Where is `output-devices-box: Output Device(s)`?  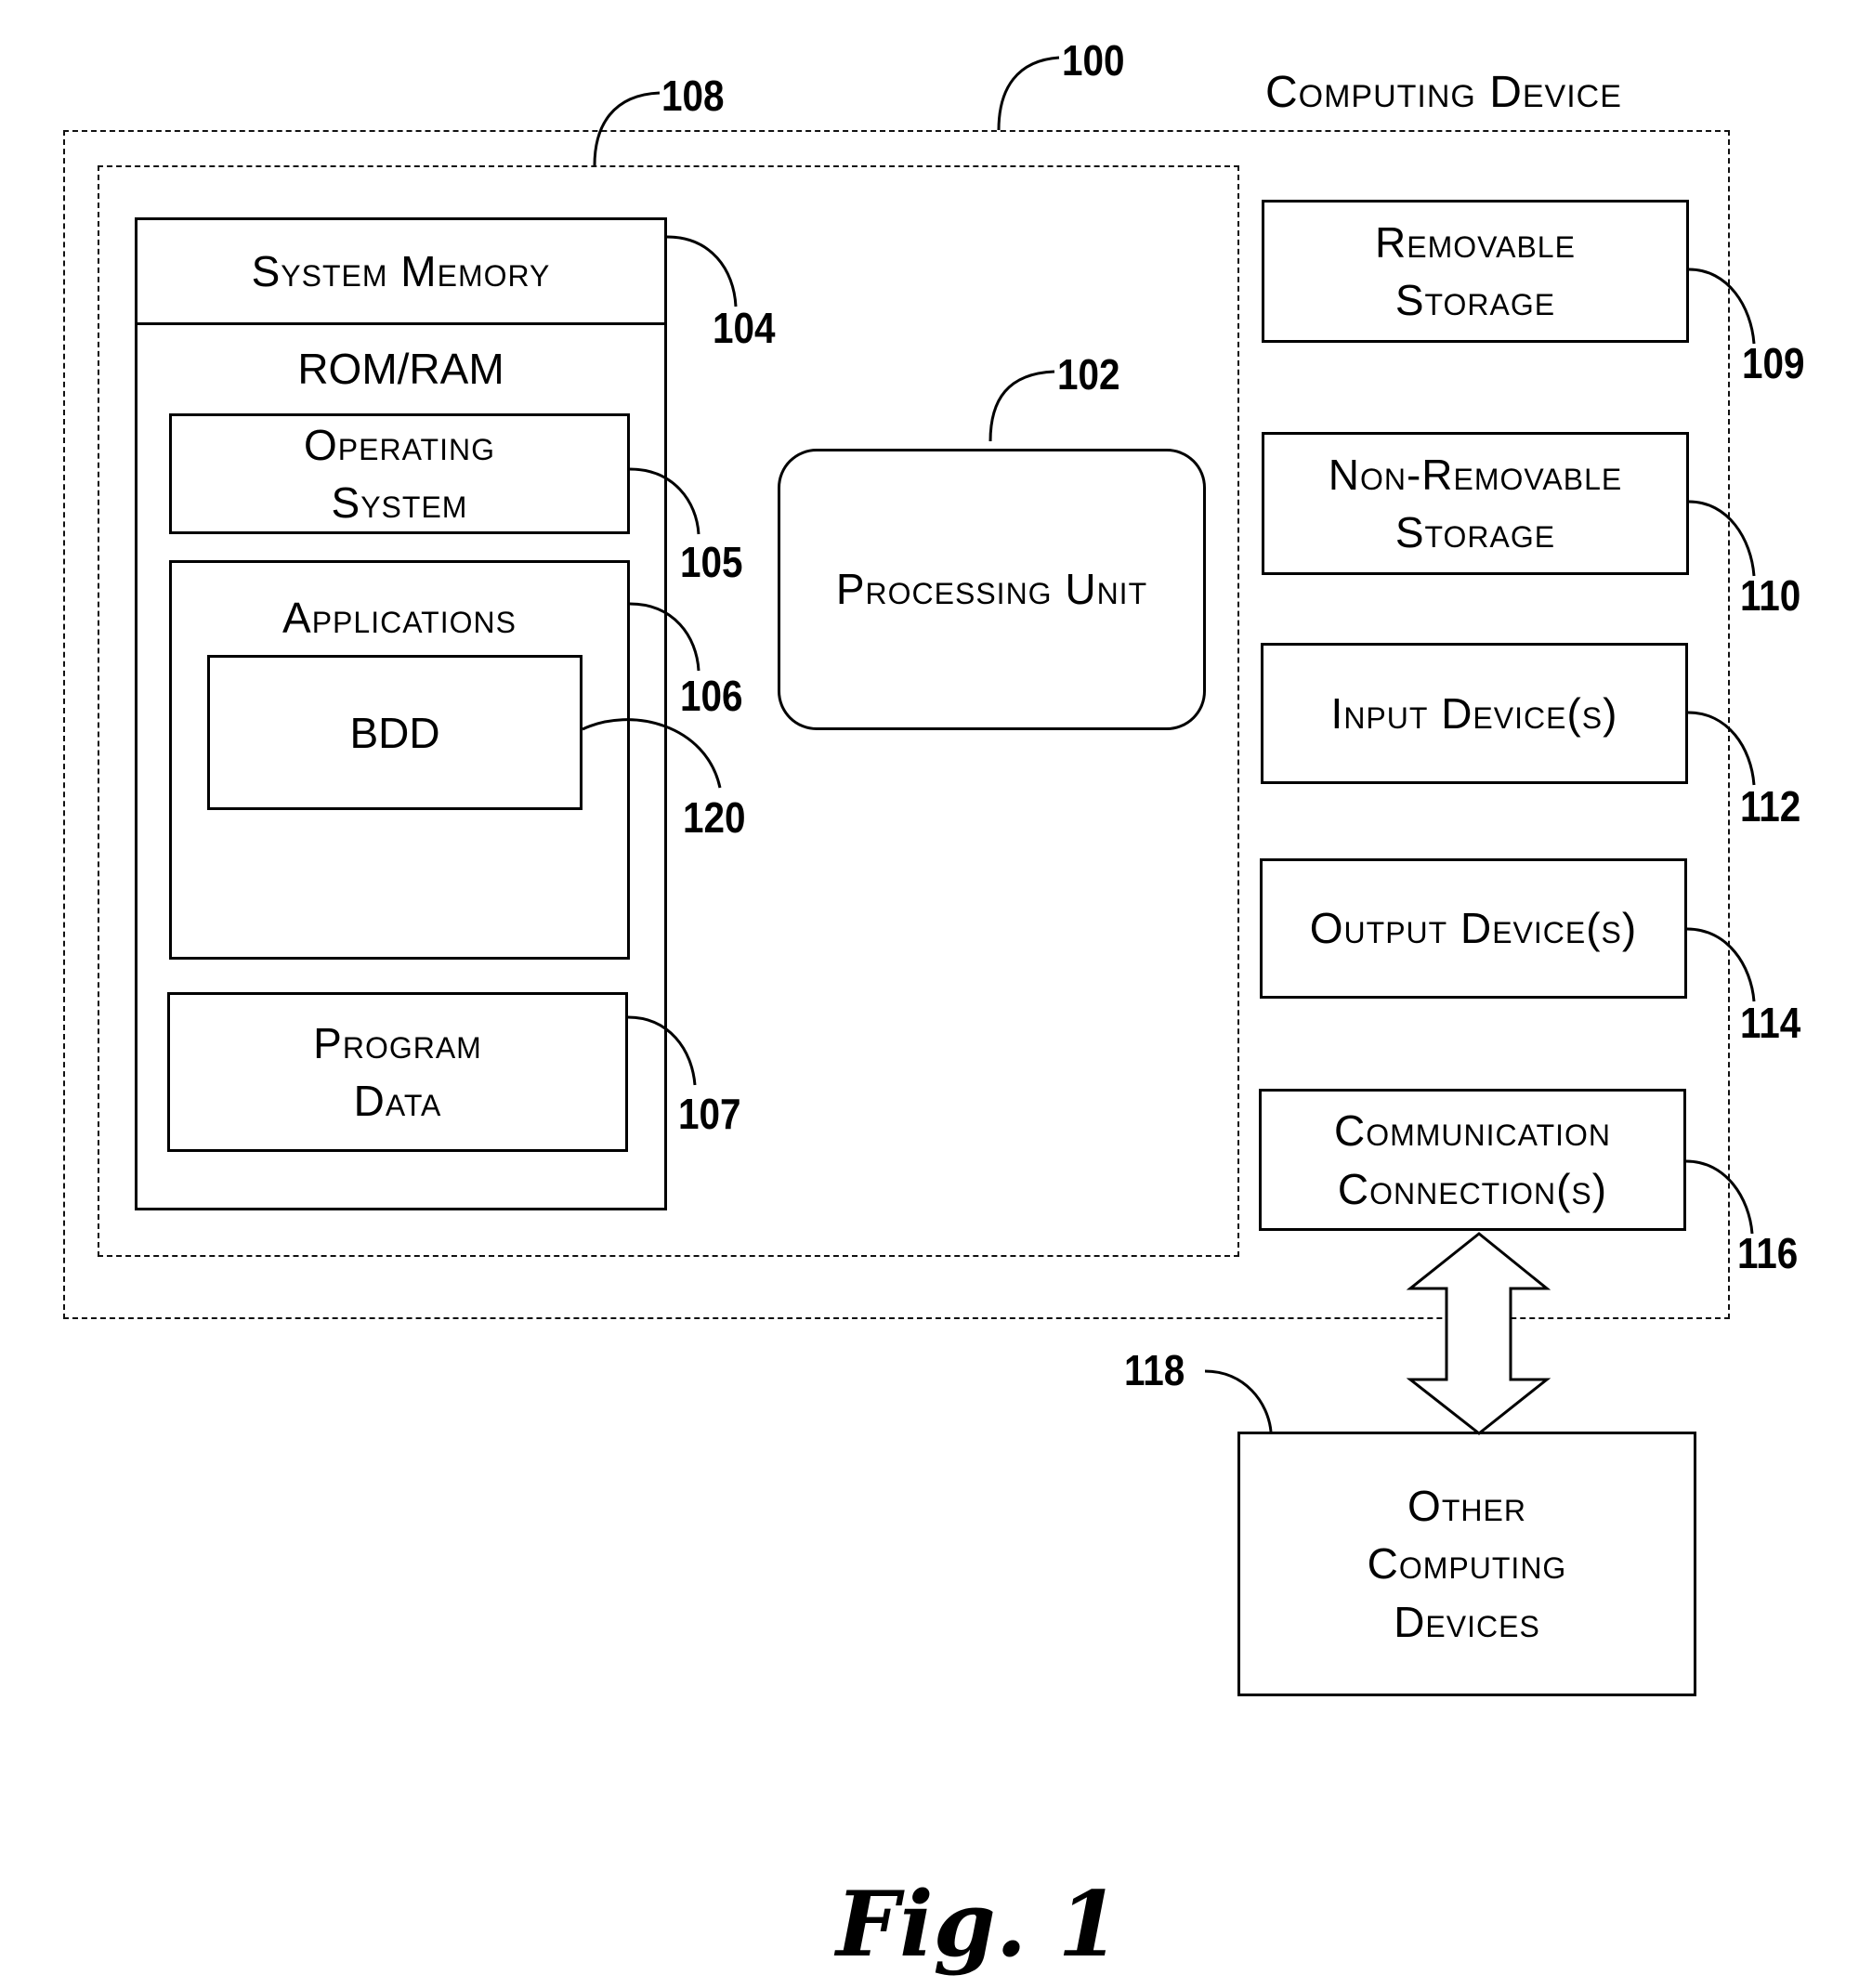 output-devices-box: Output Device(s) is located at coordinates (1473, 929).